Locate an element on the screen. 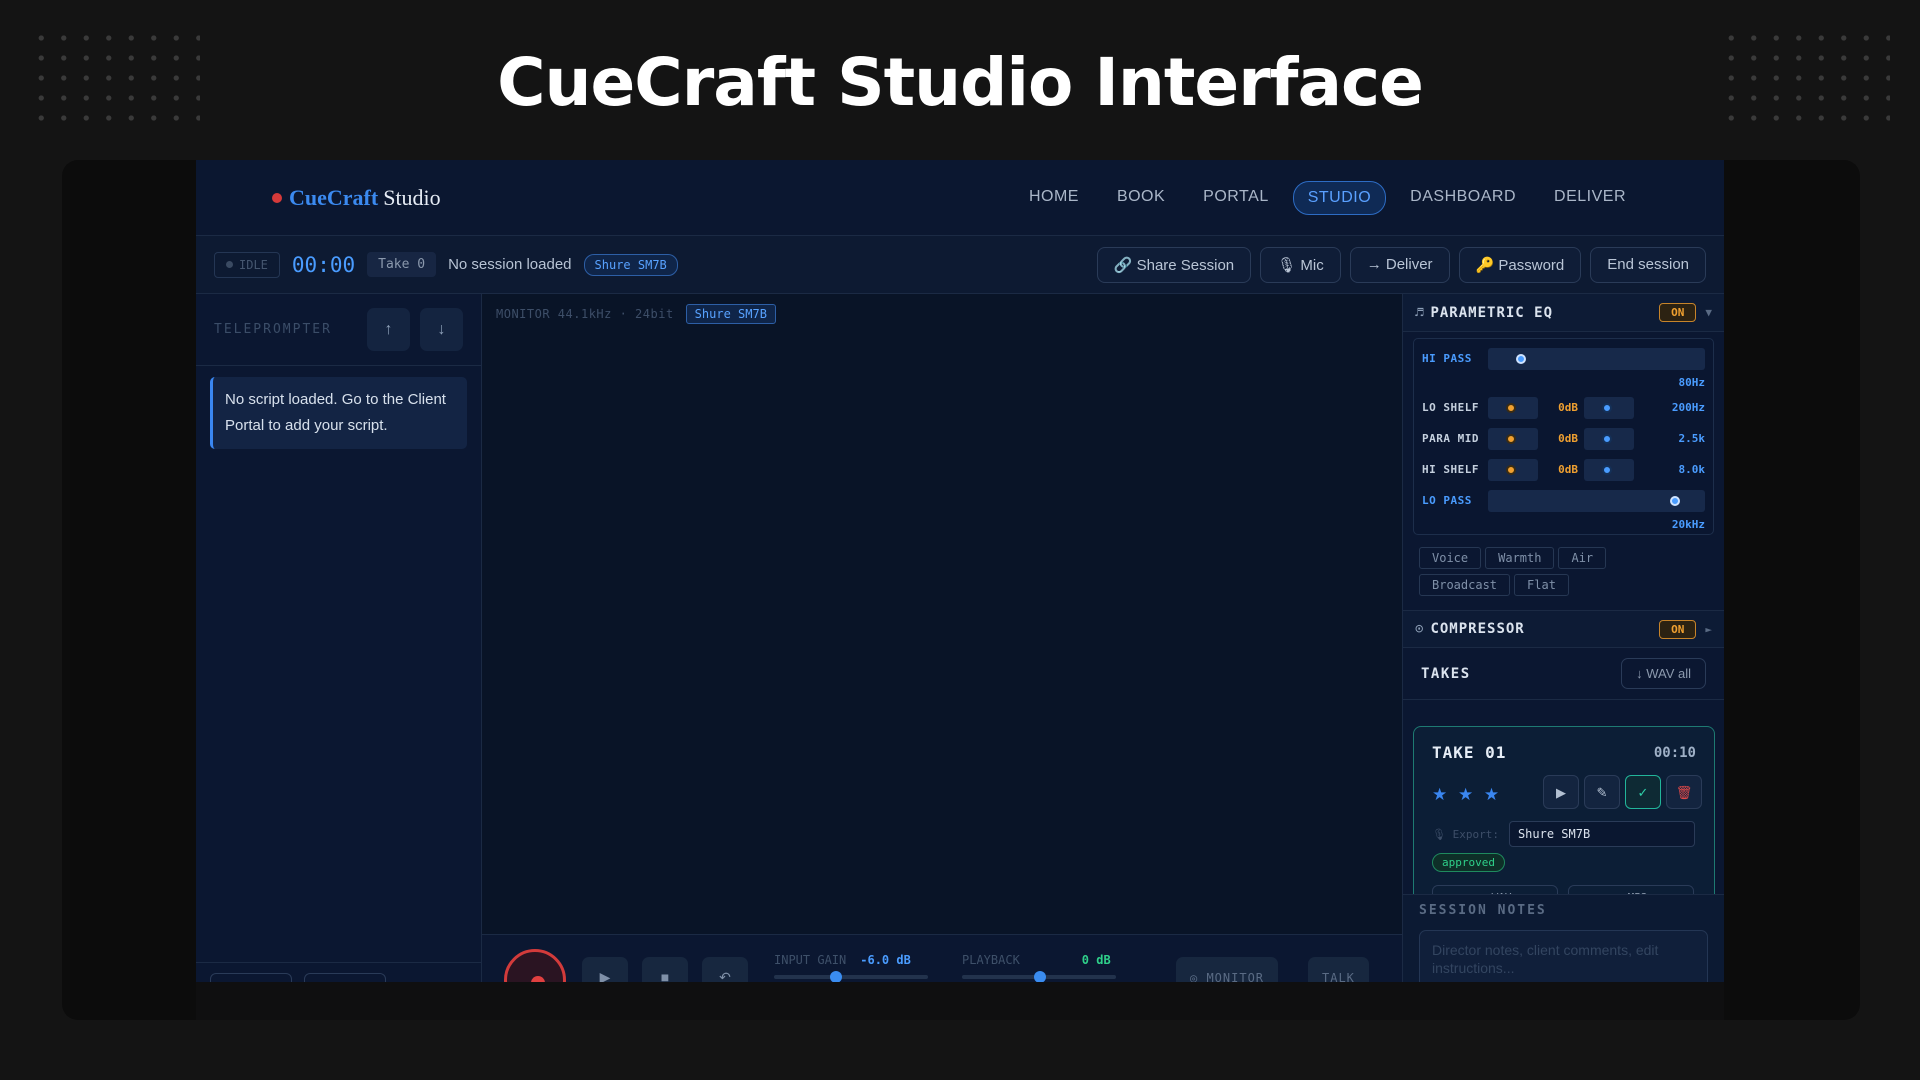  deliver-button: → Deliver is located at coordinates (1399, 264).